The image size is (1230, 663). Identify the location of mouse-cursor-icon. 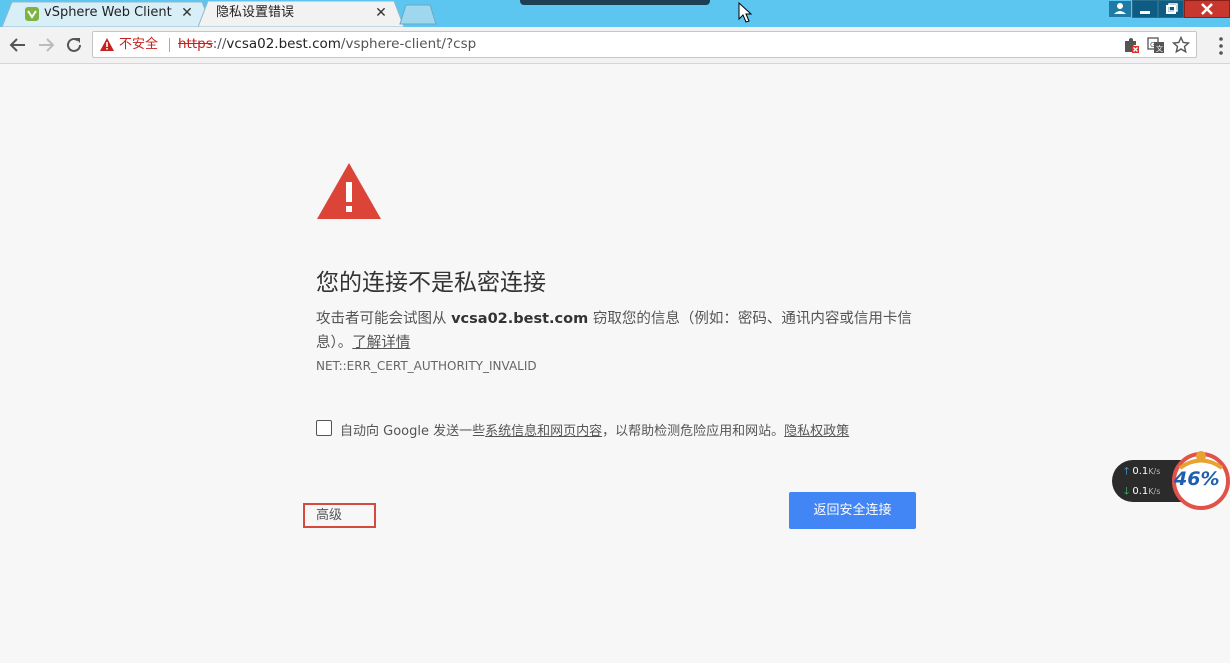
(745, 12).